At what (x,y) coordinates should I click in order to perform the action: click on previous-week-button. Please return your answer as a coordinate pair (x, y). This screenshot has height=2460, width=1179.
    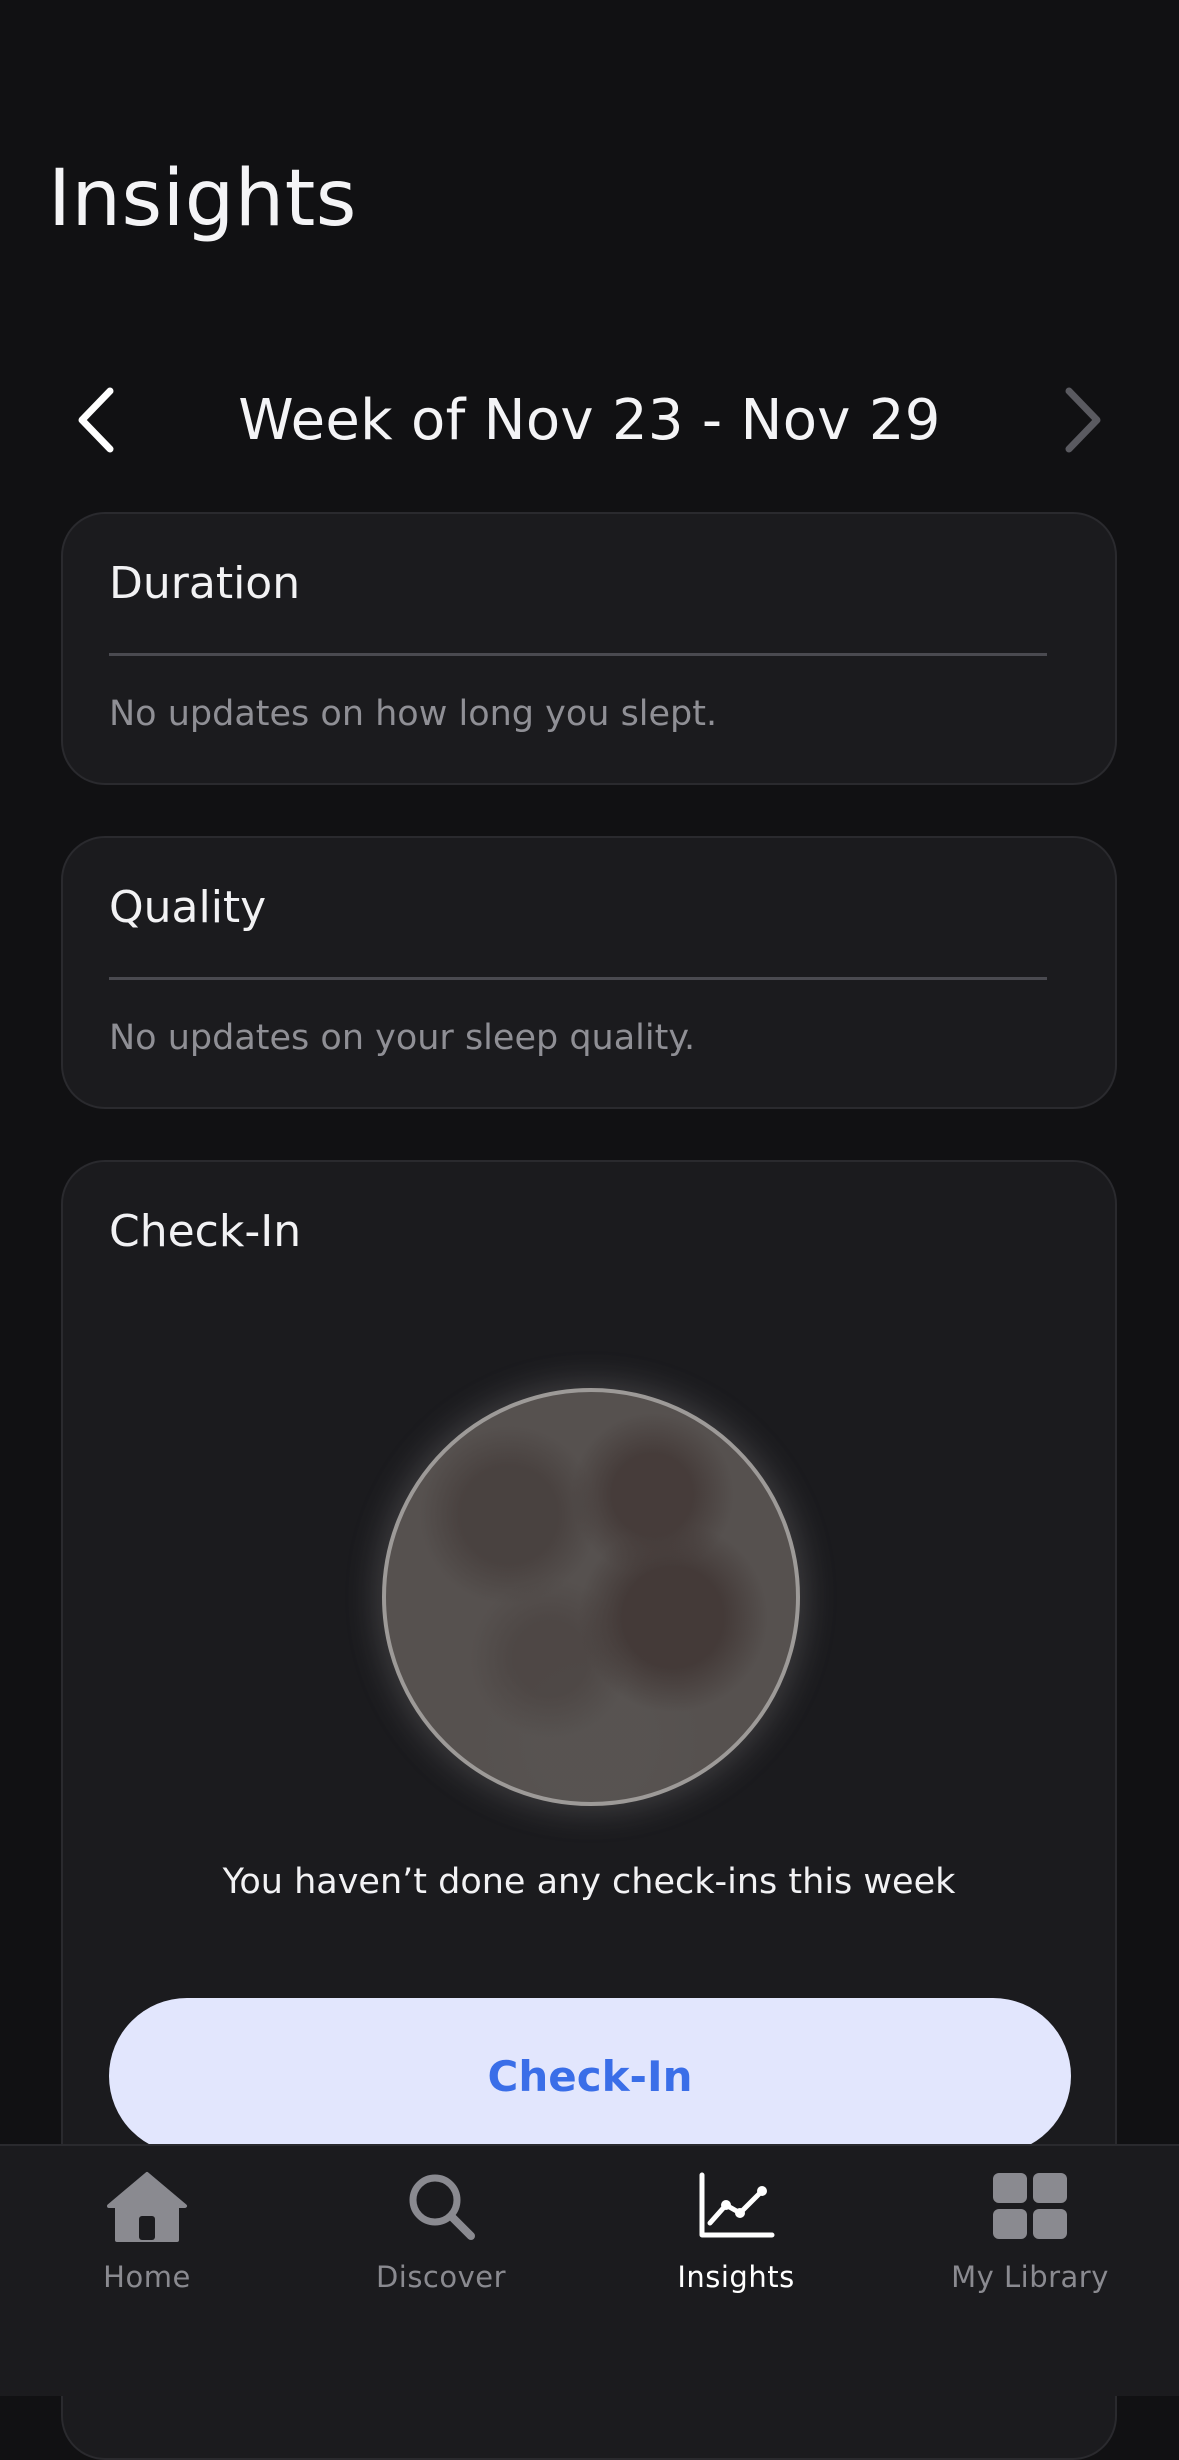
    Looking at the image, I should click on (96, 420).